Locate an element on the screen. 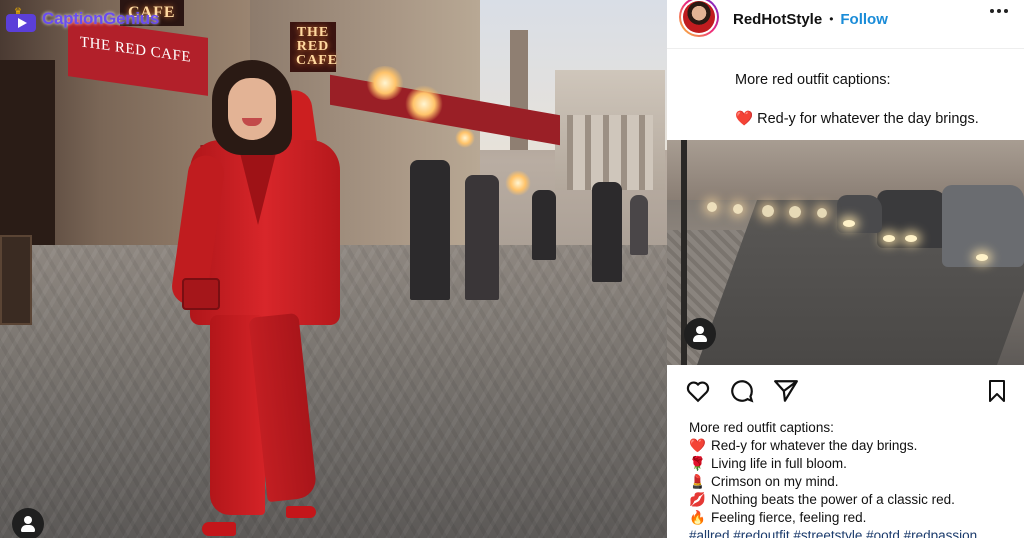 Image resolution: width=1024 pixels, height=538 pixels. brand-logo: ♛ CaptionGenius is located at coordinates (82, 19).